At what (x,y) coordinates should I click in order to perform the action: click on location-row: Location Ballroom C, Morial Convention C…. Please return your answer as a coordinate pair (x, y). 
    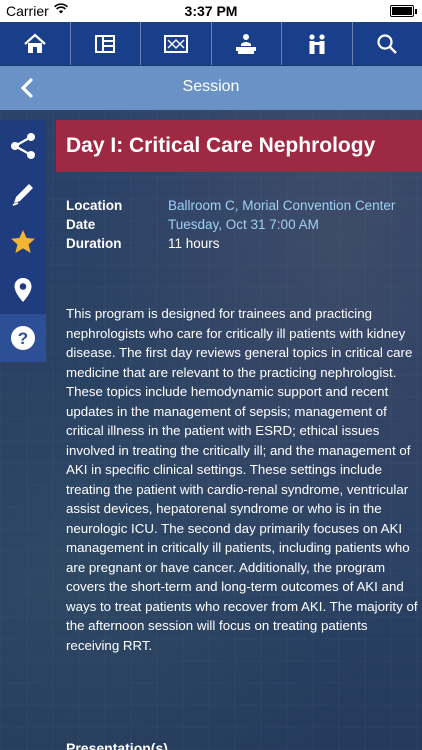
    Looking at the image, I should click on (241, 207).